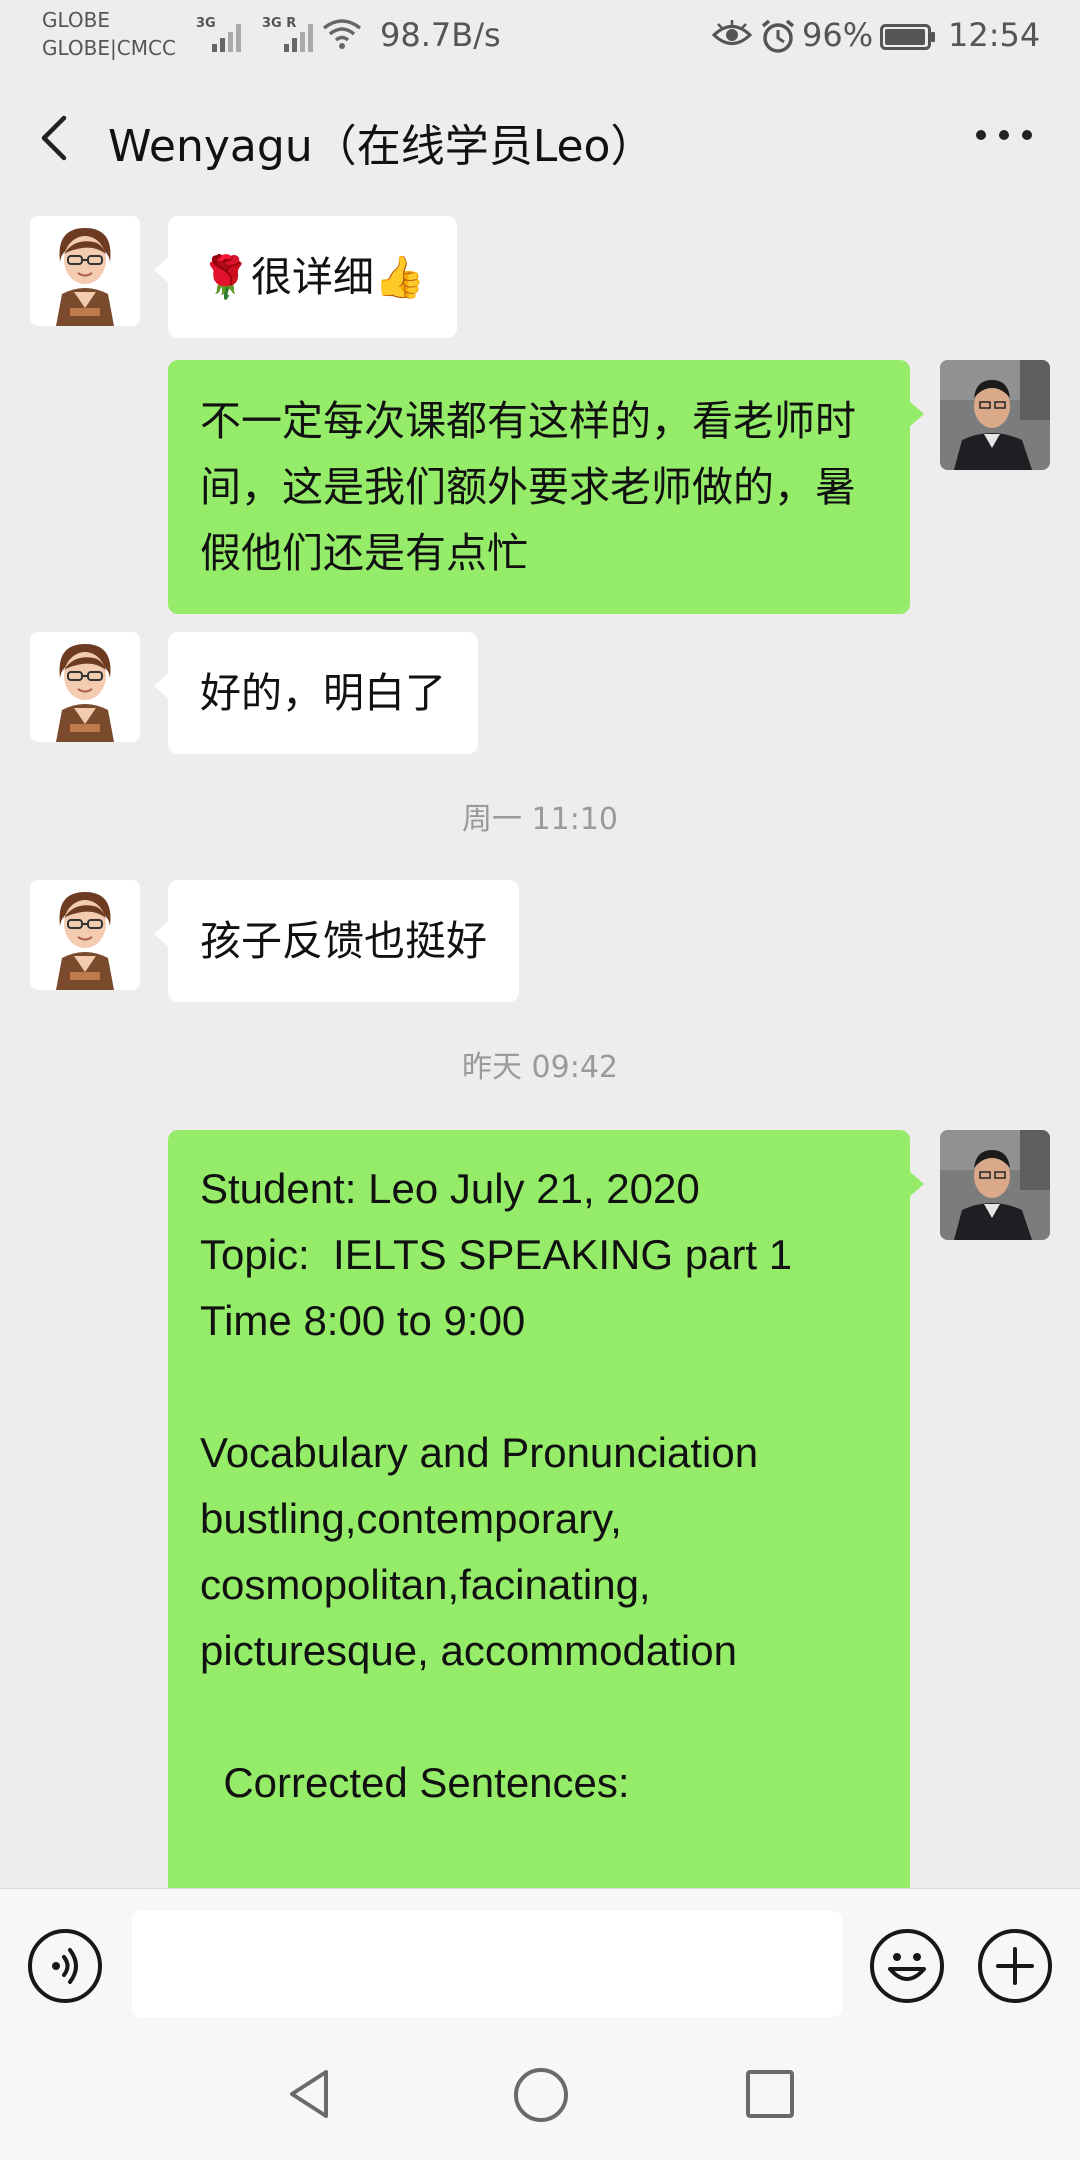  Describe the element at coordinates (907, 37) in the screenshot. I see `battery-icon` at that location.